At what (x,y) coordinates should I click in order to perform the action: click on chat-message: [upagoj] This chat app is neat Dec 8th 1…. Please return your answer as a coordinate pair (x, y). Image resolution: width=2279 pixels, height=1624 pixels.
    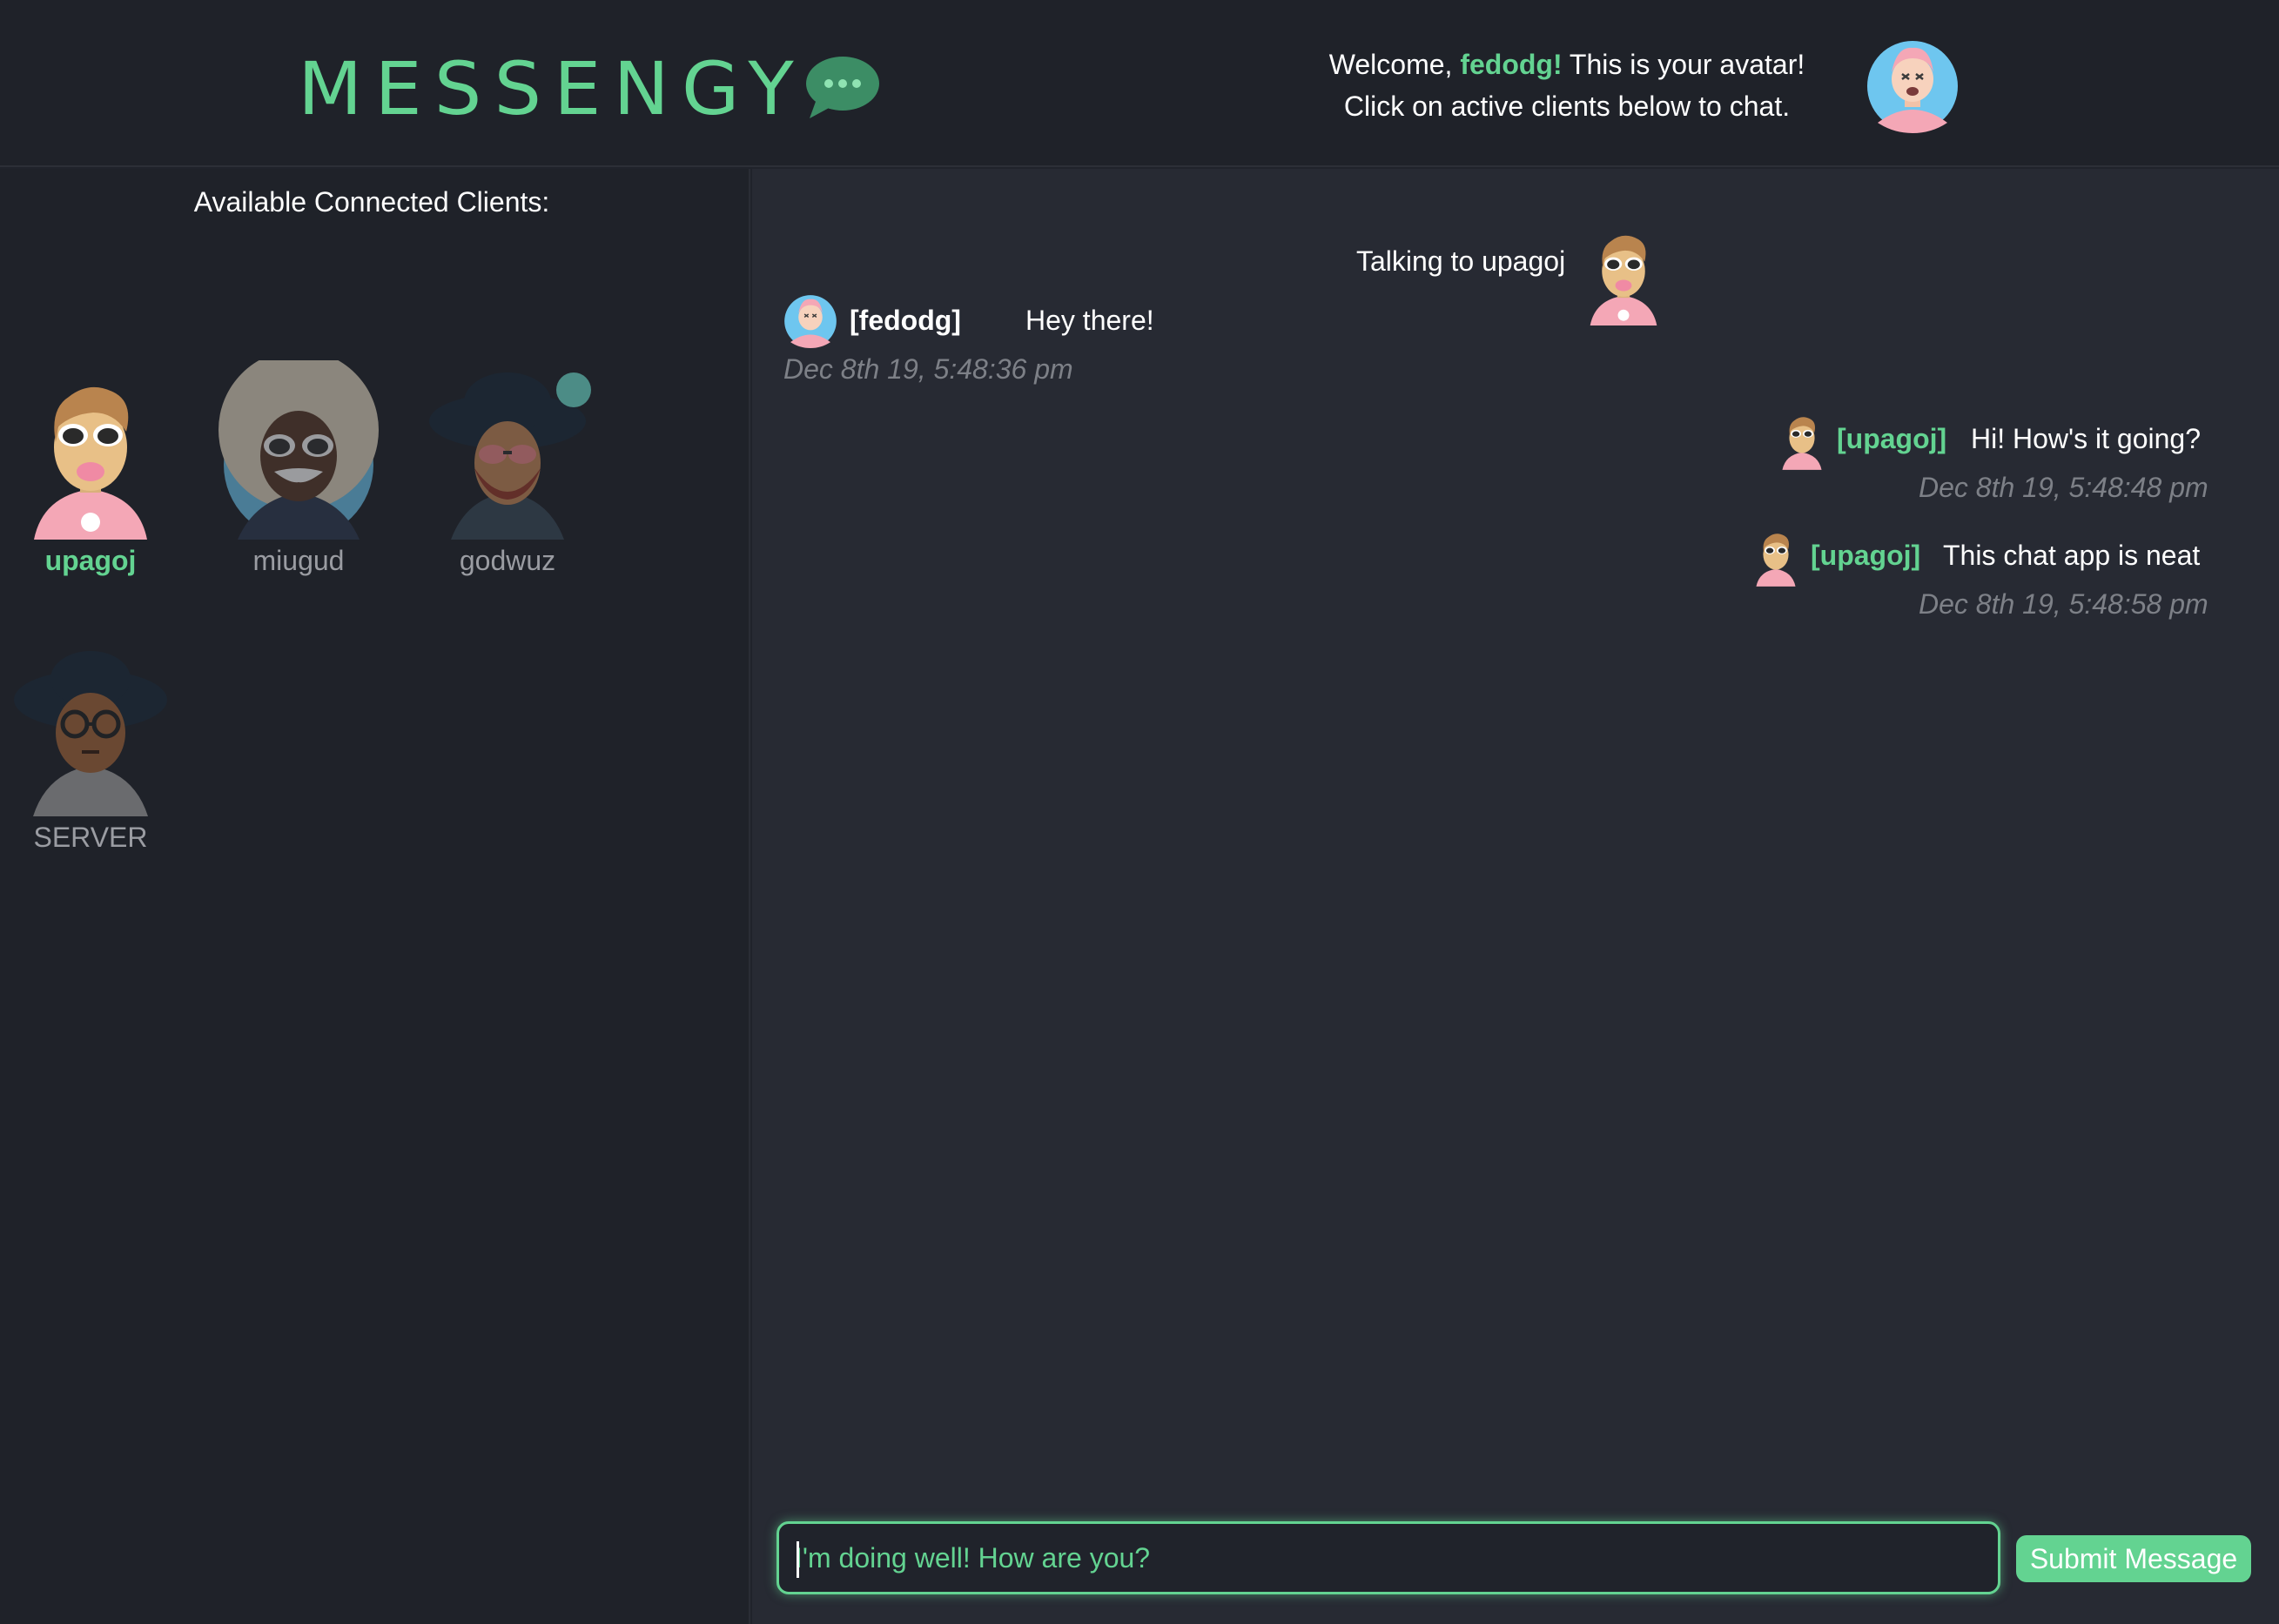
    Looking at the image, I should click on (2003, 581).